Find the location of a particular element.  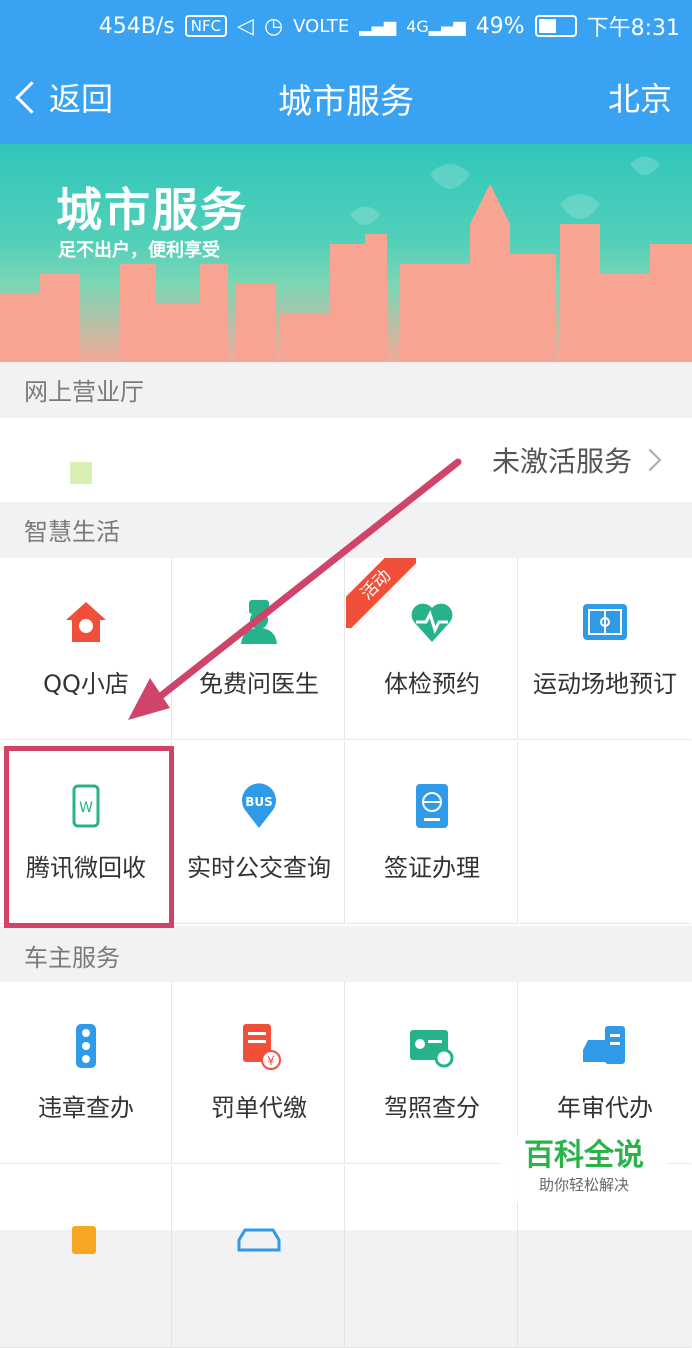

watermark-subtitle: 助你轻松解决 is located at coordinates (583, 1185).